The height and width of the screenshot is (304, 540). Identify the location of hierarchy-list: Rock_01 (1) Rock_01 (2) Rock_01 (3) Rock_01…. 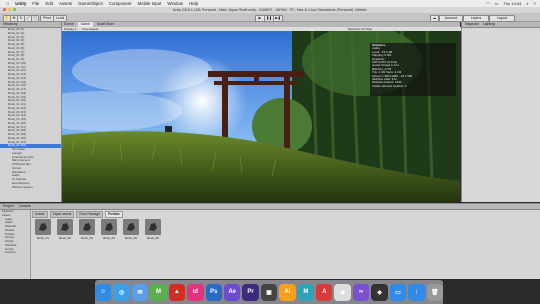
(30, 108).